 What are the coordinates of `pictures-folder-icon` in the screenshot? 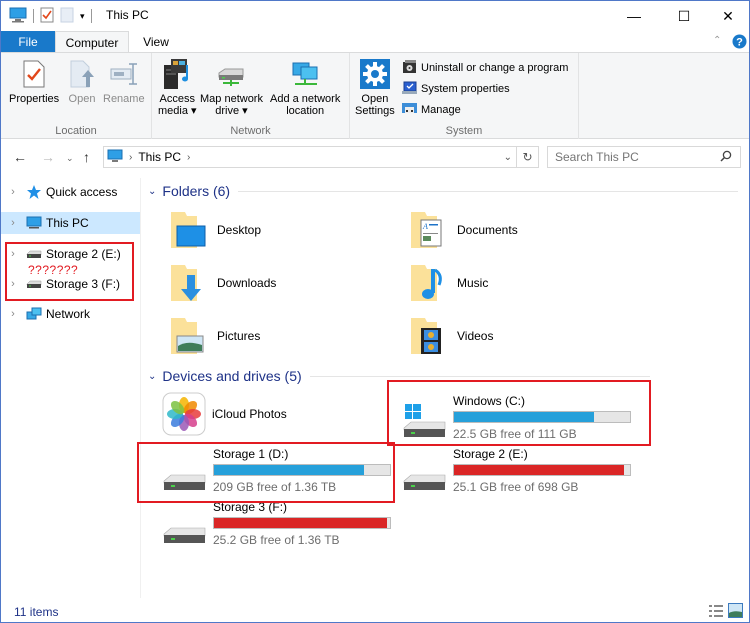 It's located at (189, 336).